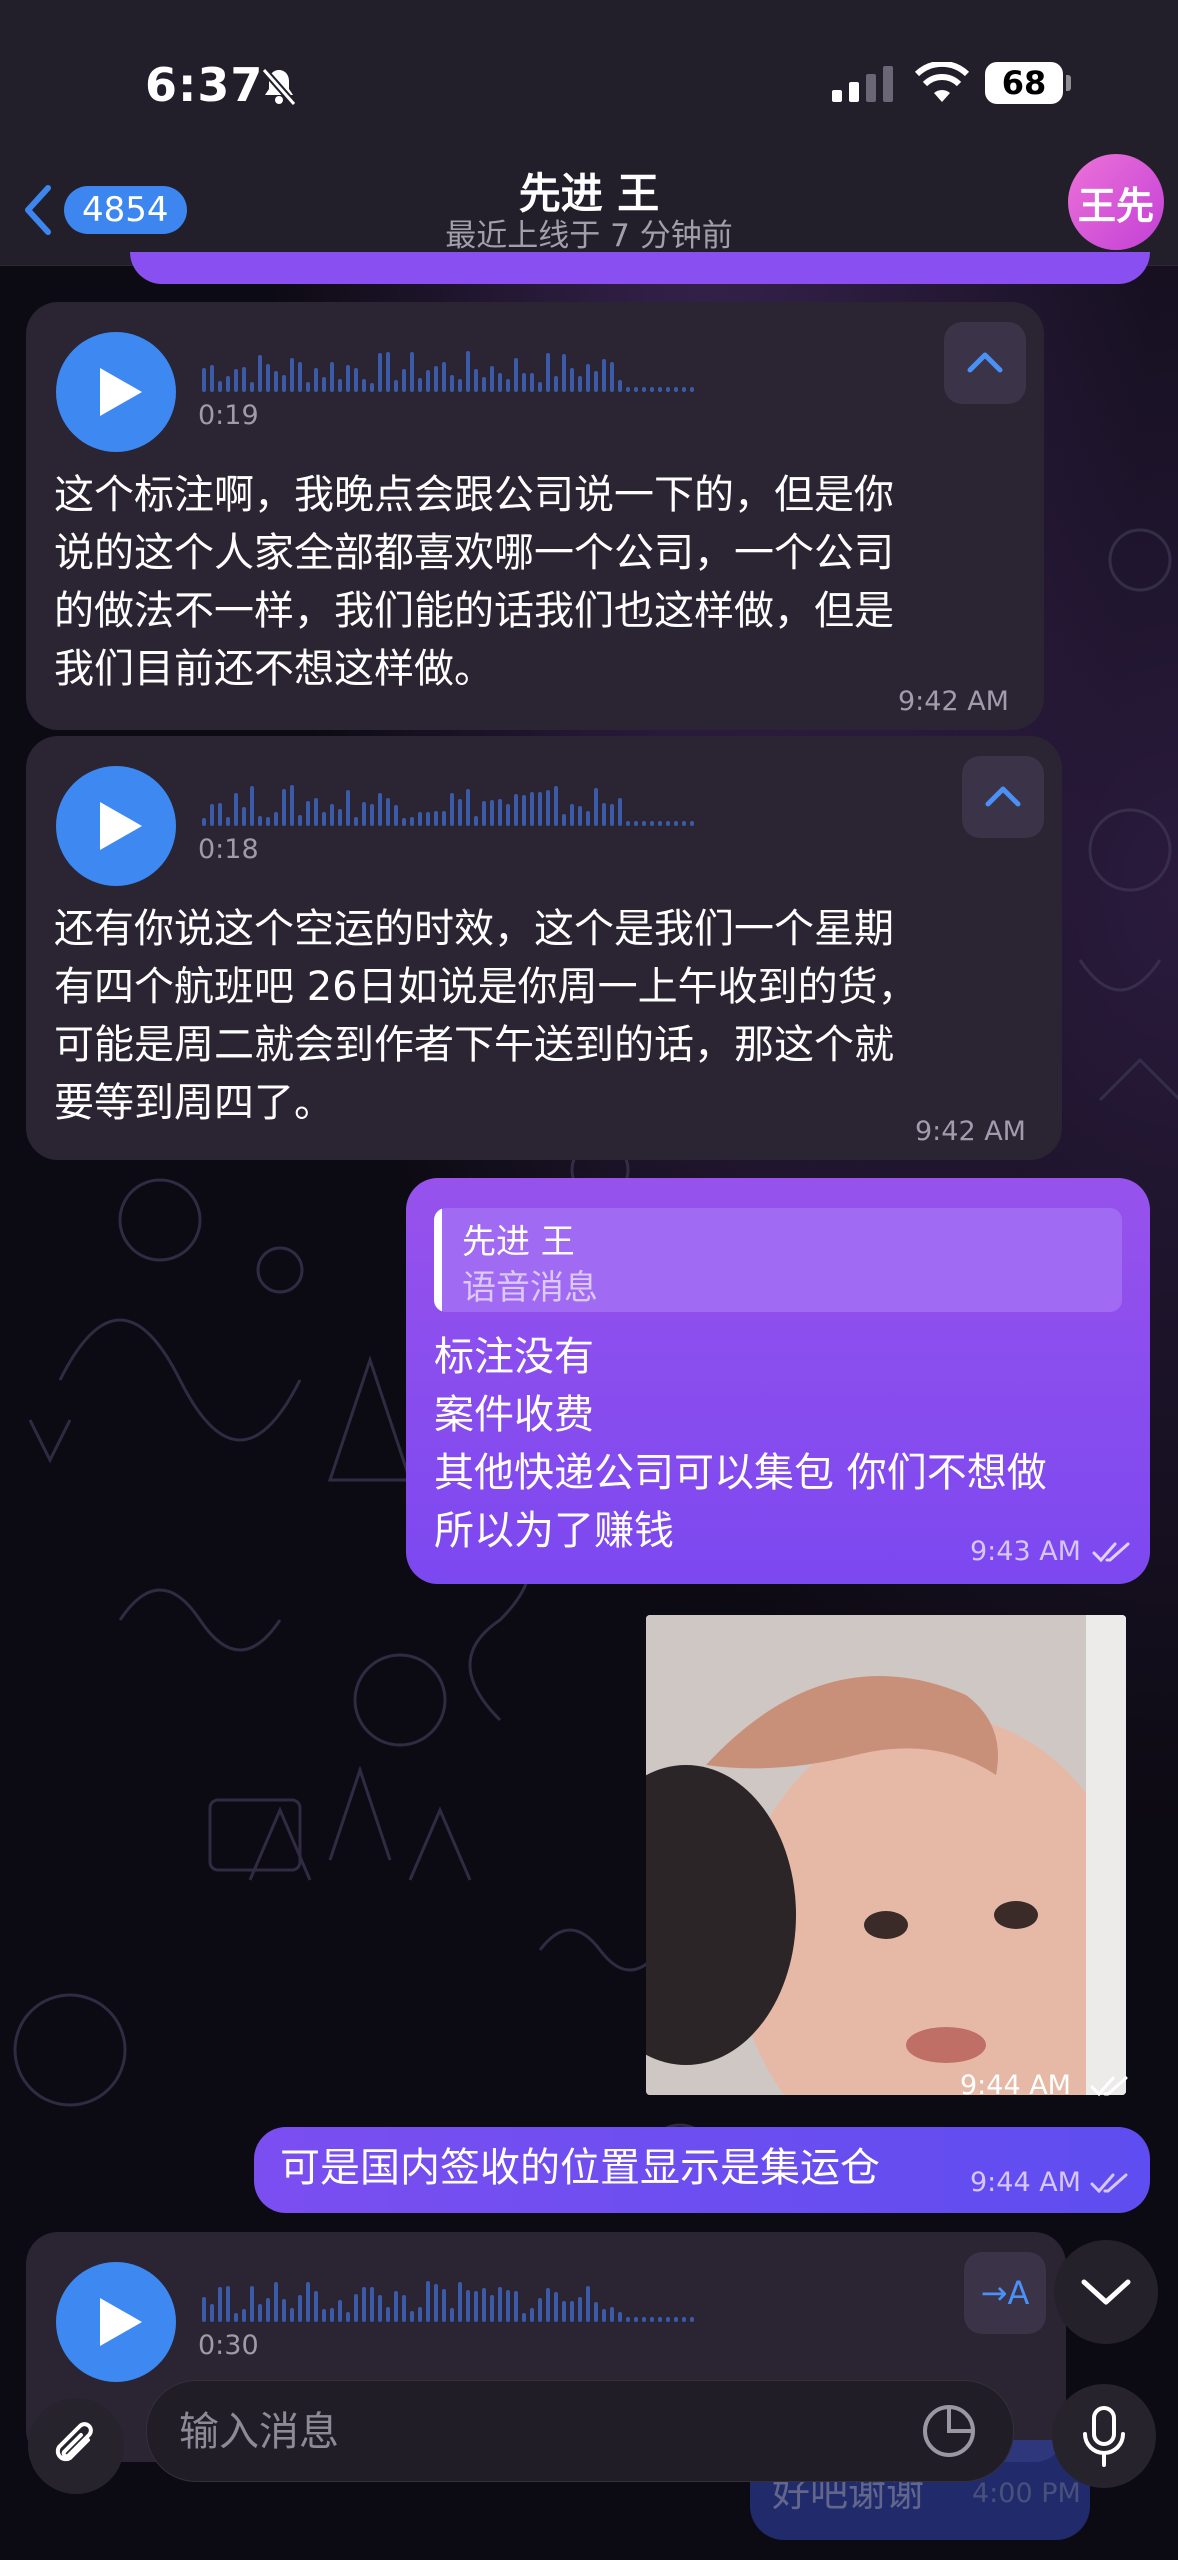 Image resolution: width=1178 pixels, height=2560 pixels. Describe the element at coordinates (589, 80) in the screenshot. I see `status-bar: 6:37 68` at that location.